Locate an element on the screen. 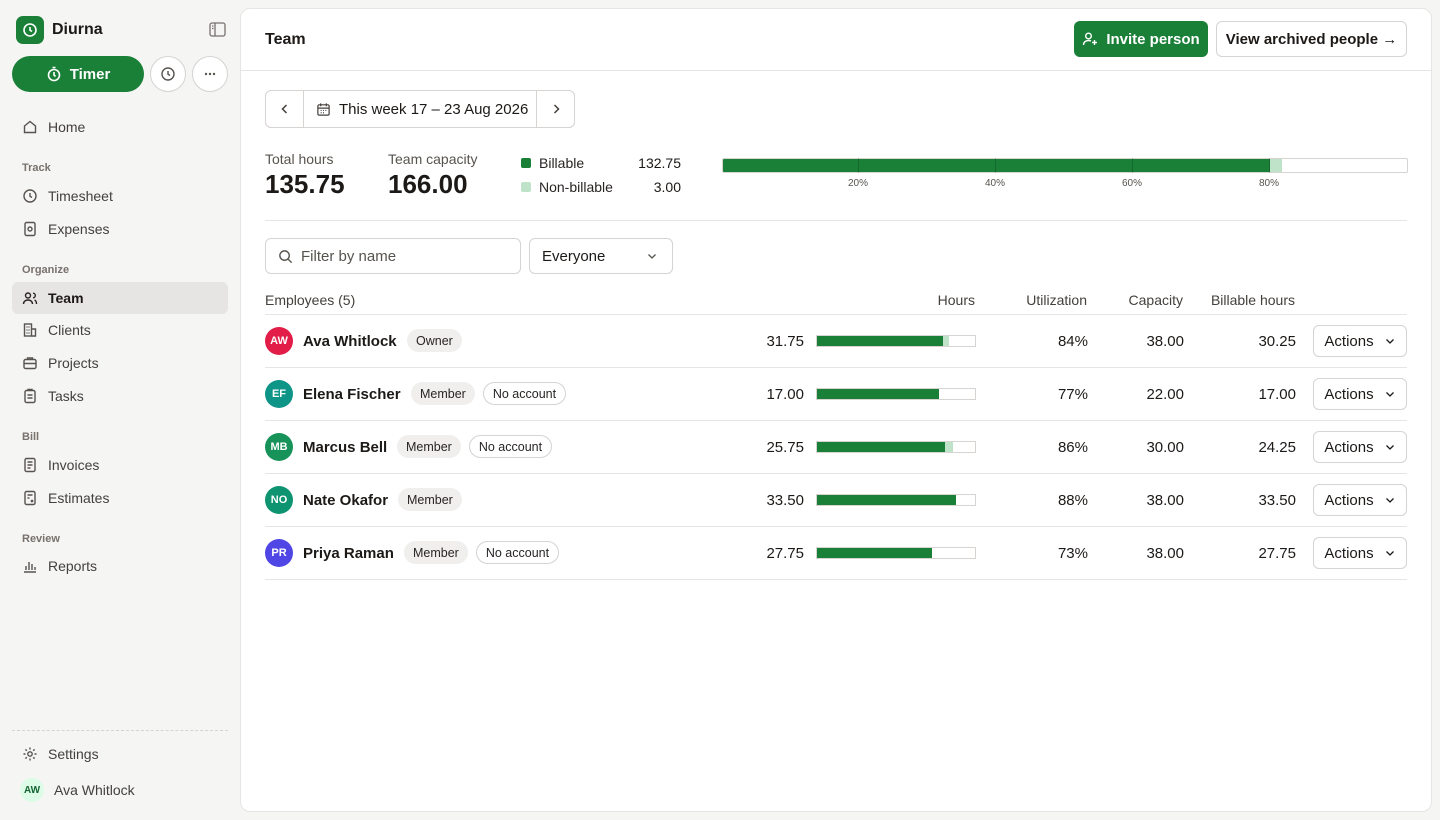 This screenshot has height=820, width=1440. employee-name: Ava Whitlock is located at coordinates (350, 341).